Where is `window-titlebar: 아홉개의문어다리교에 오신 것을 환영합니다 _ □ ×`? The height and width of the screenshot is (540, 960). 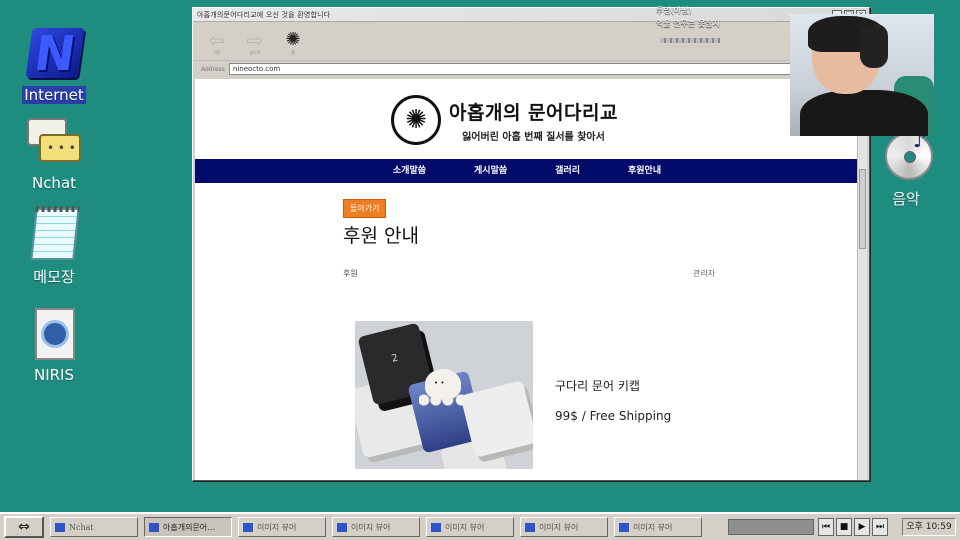
window-titlebar: 아홉개의문어다리교에 오신 것을 환영합니다 _ □ × is located at coordinates (531, 15).